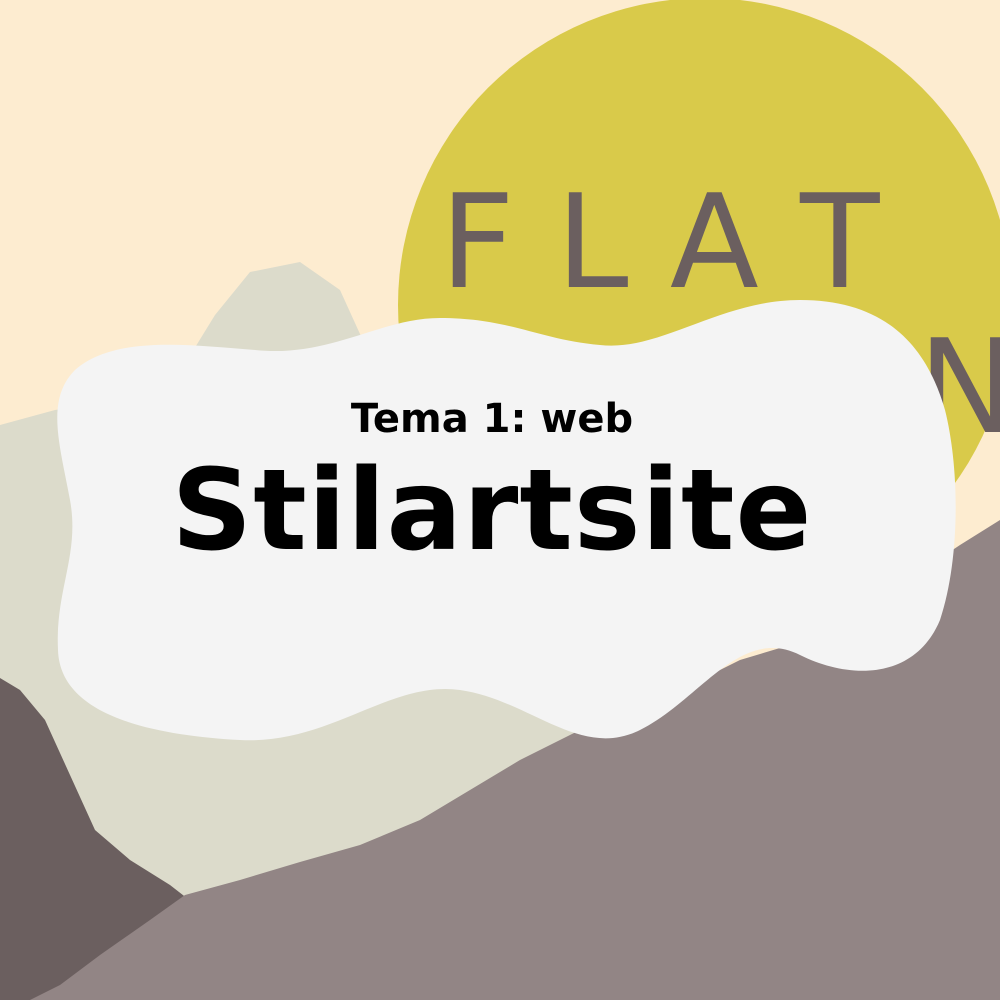 The height and width of the screenshot is (1000, 1000). What do you see at coordinates (492, 511) in the screenshot?
I see `page-title: Stilartsite` at bounding box center [492, 511].